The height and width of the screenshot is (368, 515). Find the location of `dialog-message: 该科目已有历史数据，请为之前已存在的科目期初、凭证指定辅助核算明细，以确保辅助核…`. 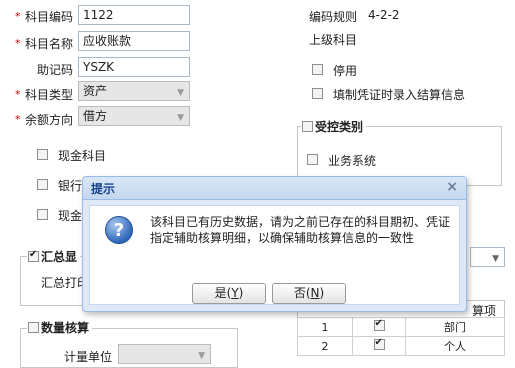

dialog-message: 该科目已有历史数据，请为之前已存在的科目期初、凭证指定辅助核算明细，以确保辅助核… is located at coordinates (300, 230).